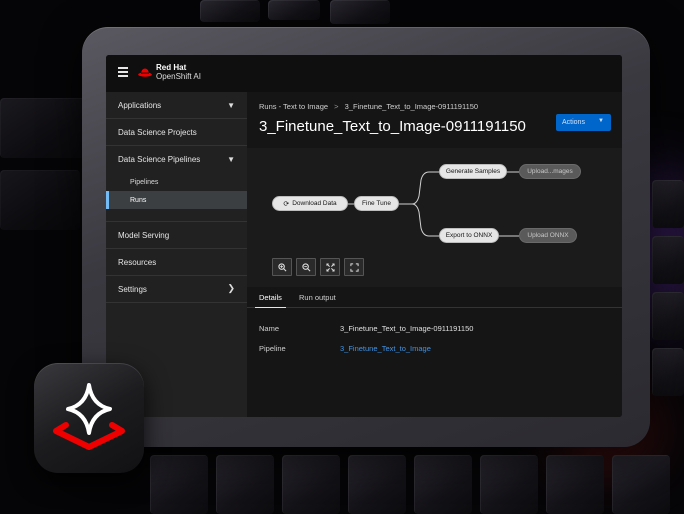 The height and width of the screenshot is (514, 684). I want to click on sidebar-item-label: Settings, so click(132, 289).